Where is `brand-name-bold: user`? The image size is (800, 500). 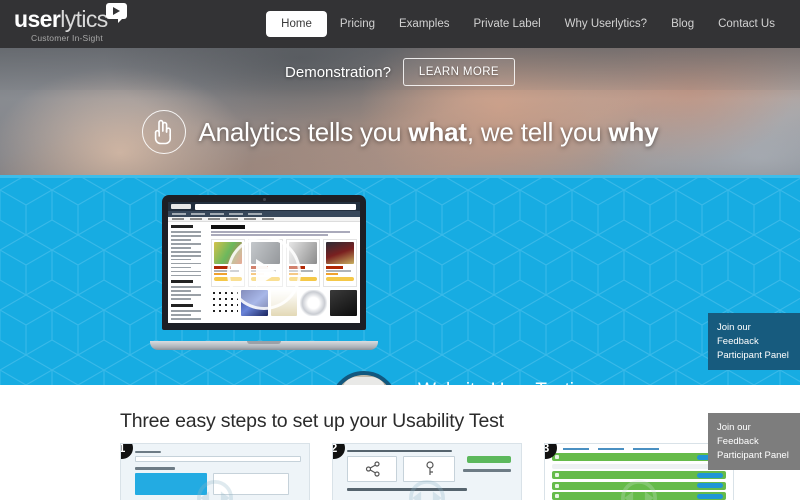 brand-name-bold: user is located at coordinates (37, 19).